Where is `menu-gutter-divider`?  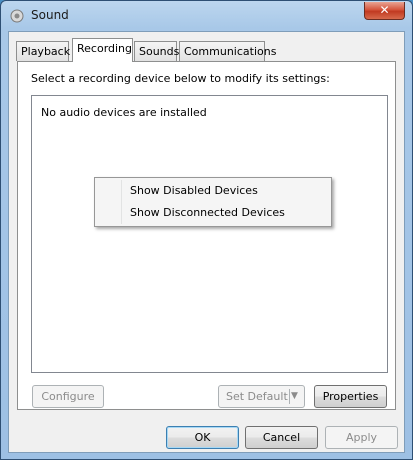 menu-gutter-divider is located at coordinates (121, 202).